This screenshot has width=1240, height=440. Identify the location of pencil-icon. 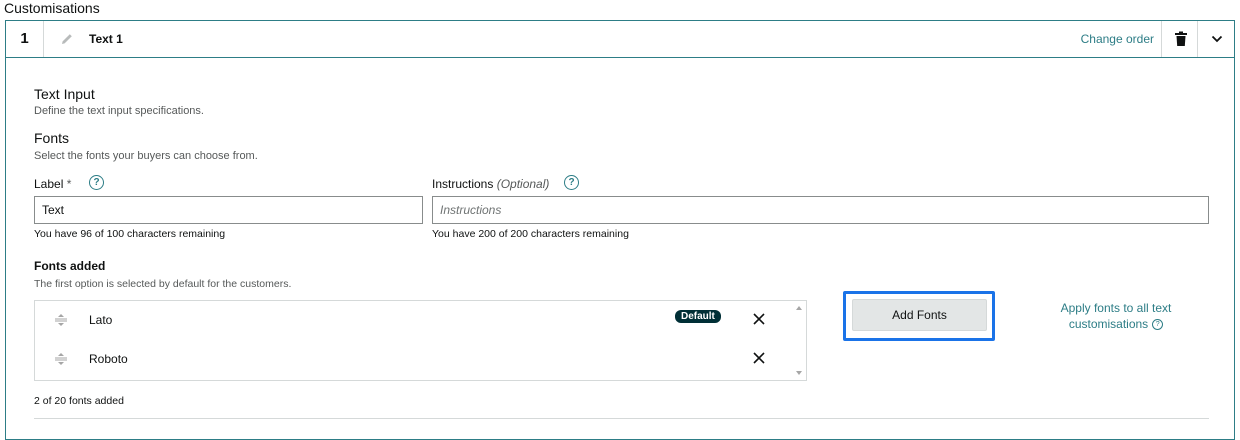
(67, 39).